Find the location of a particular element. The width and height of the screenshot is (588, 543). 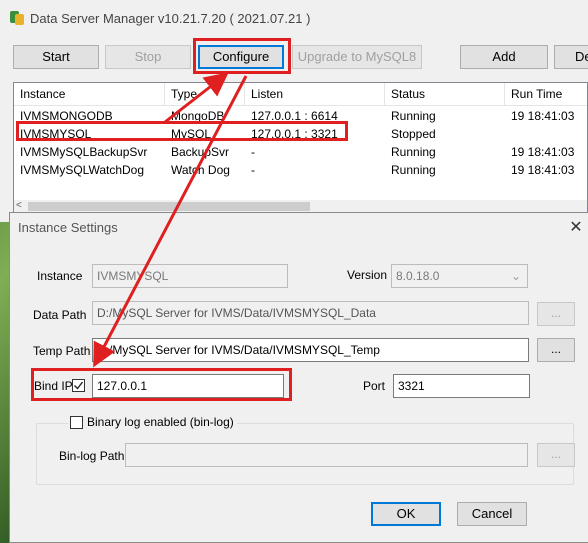

annotation-arrows is located at coordinates (170, 220).